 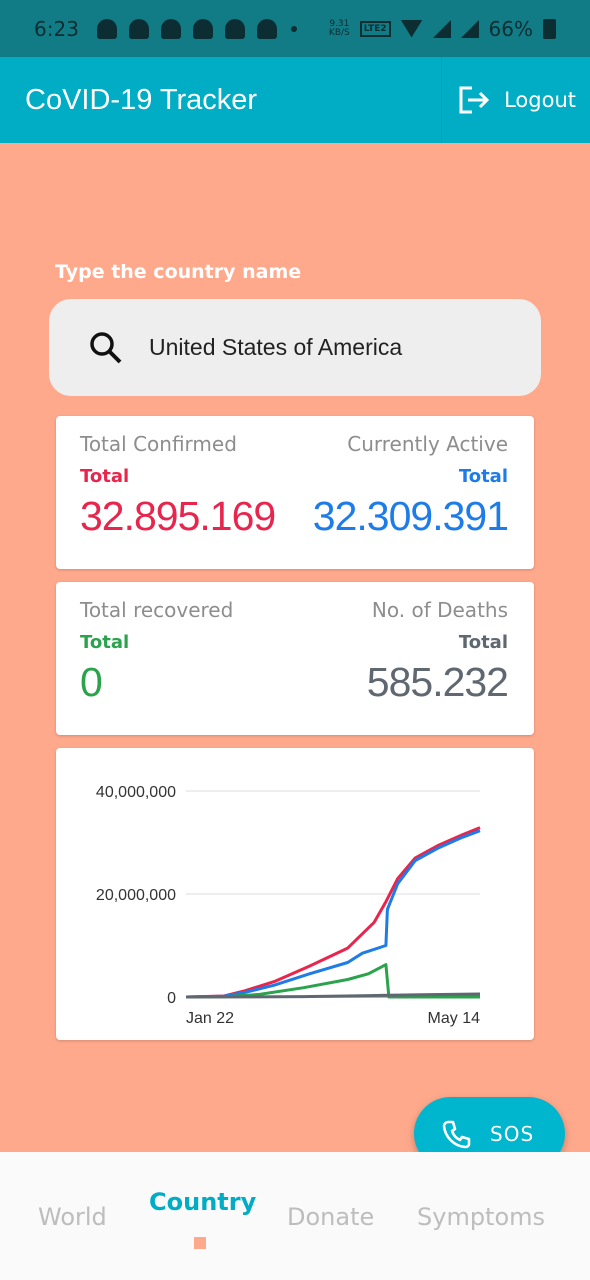 I want to click on more-notifications-dot, so click(x=293, y=28).